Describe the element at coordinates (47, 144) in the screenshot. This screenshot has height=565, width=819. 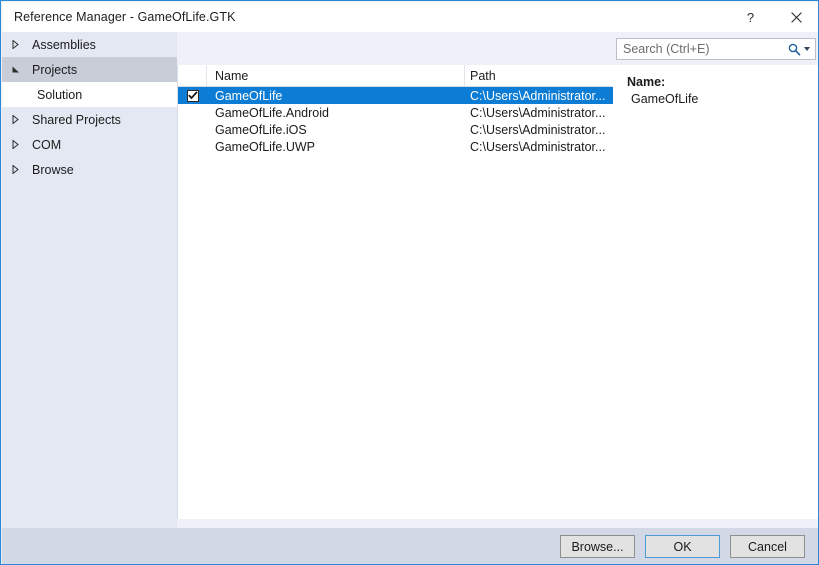
I see `sidebar-item-label: COM` at that location.